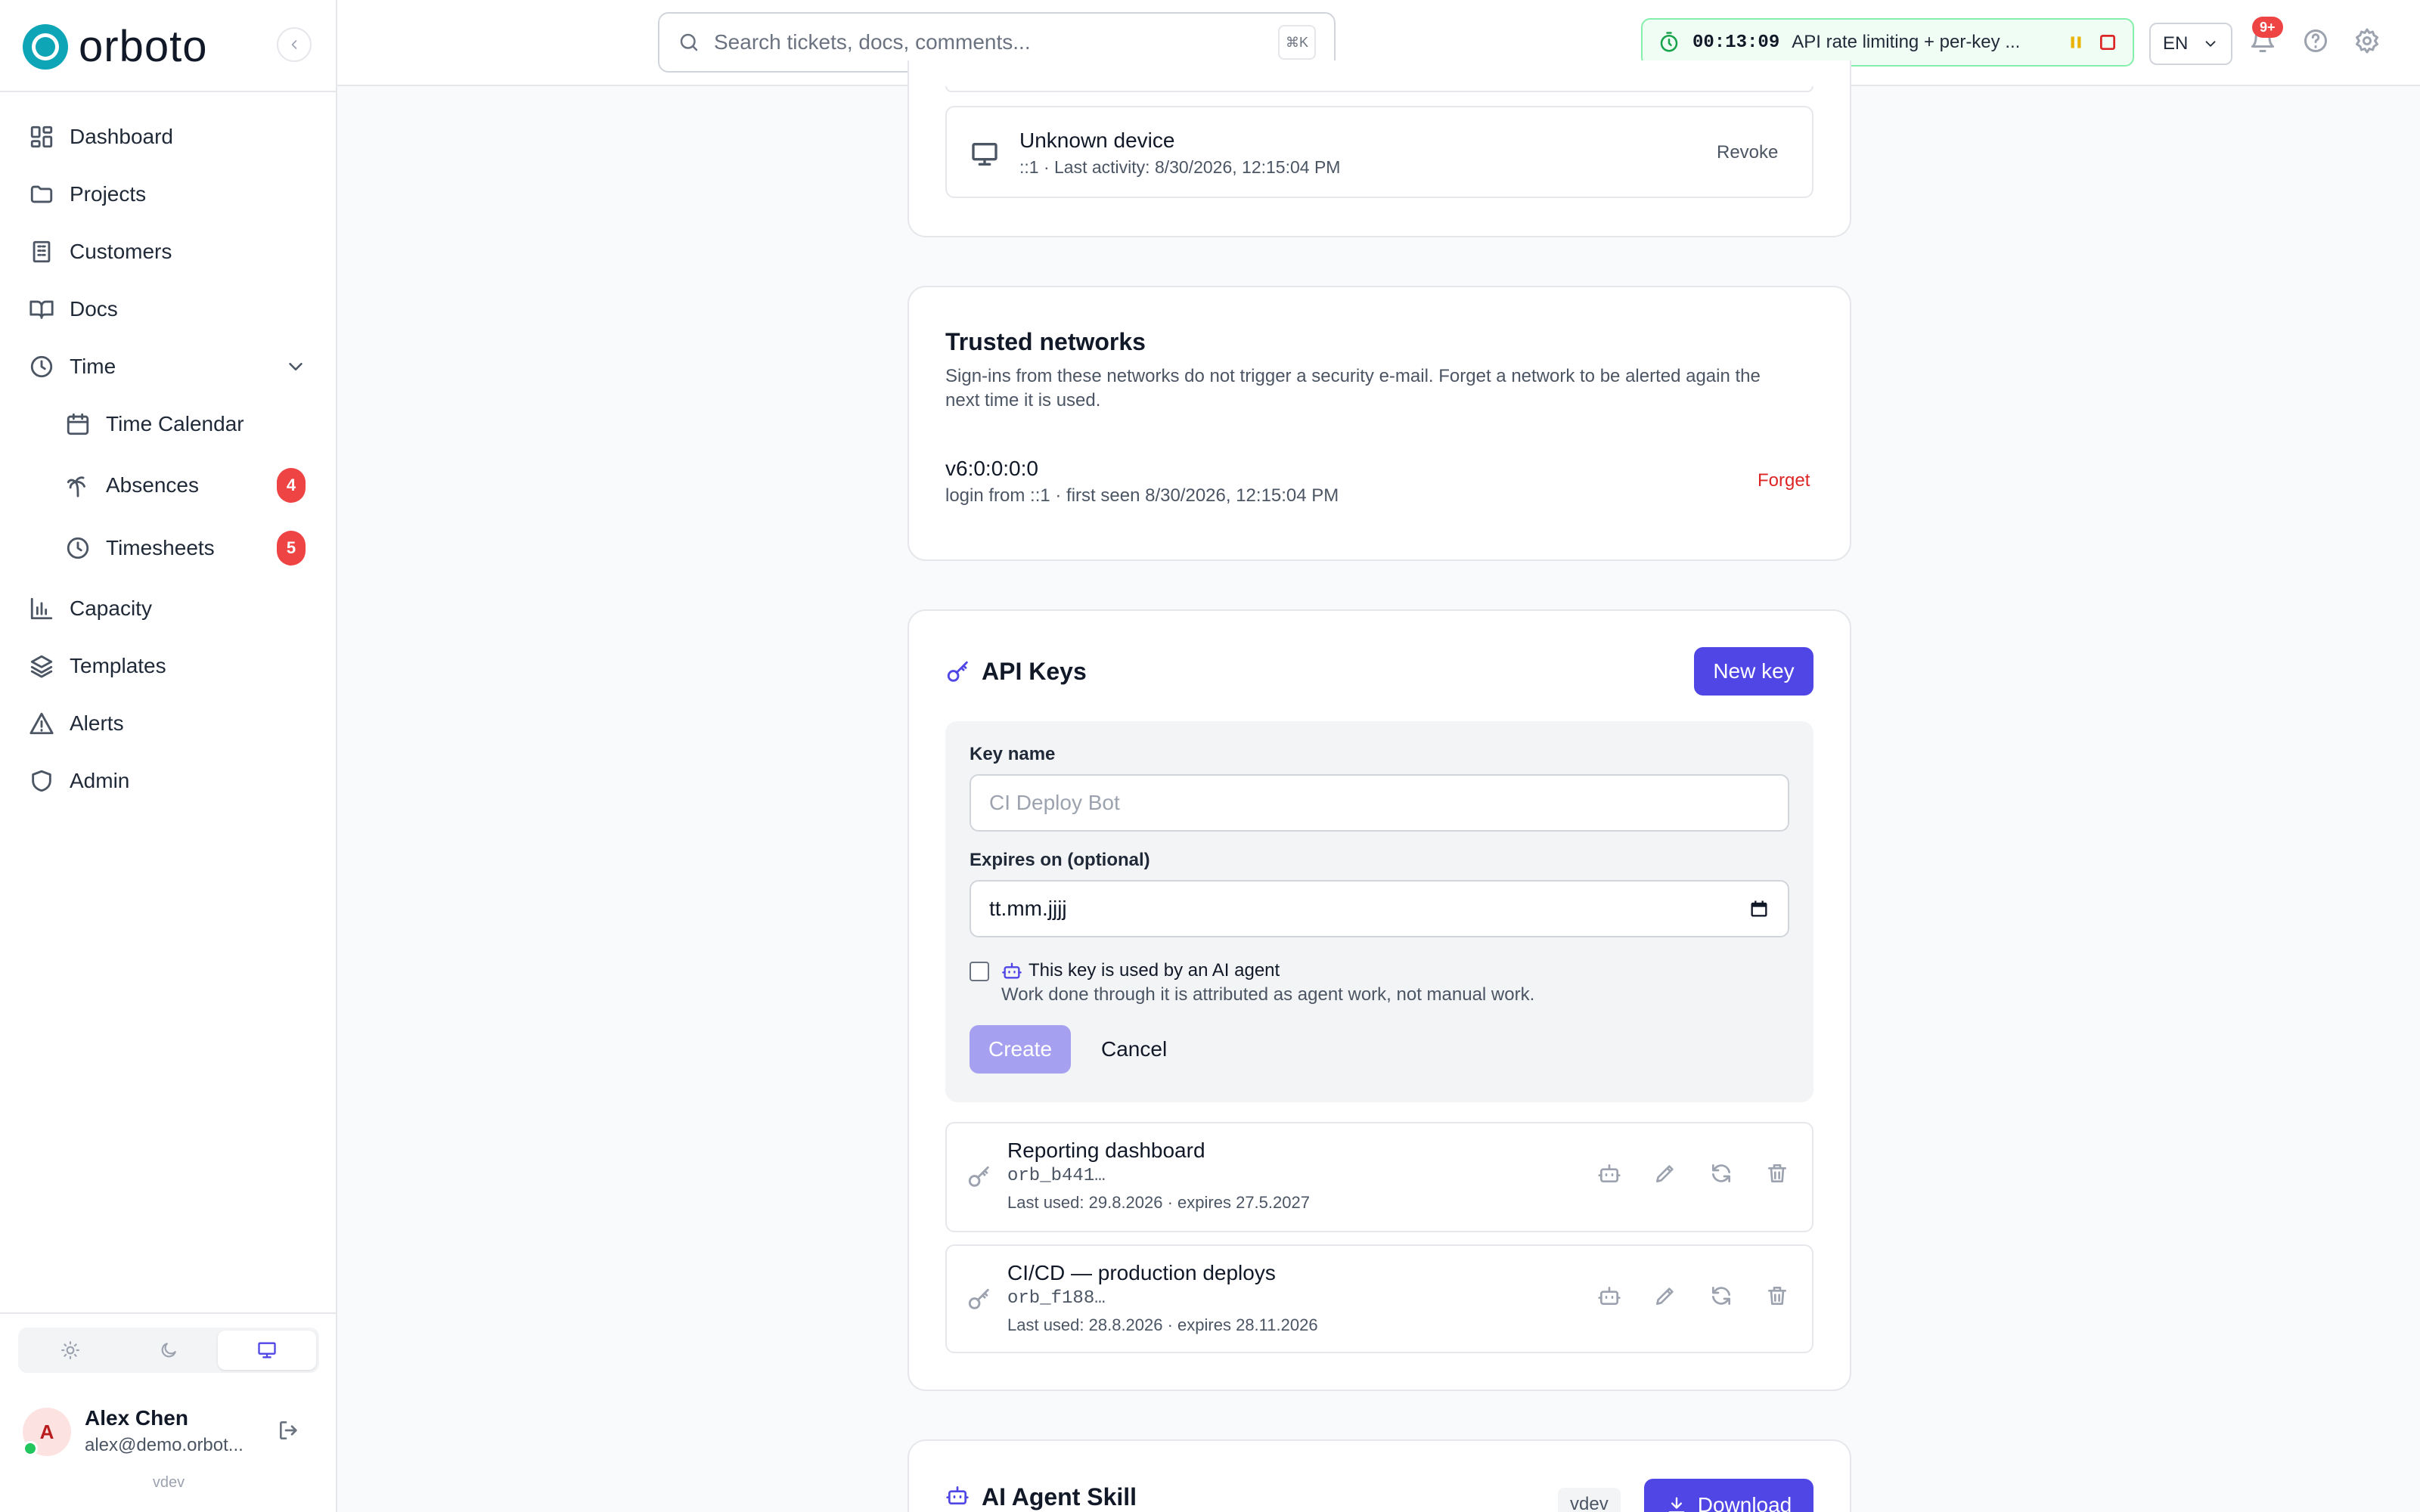  Describe the element at coordinates (1745, 1502) in the screenshot. I see `download-label: Download` at that location.